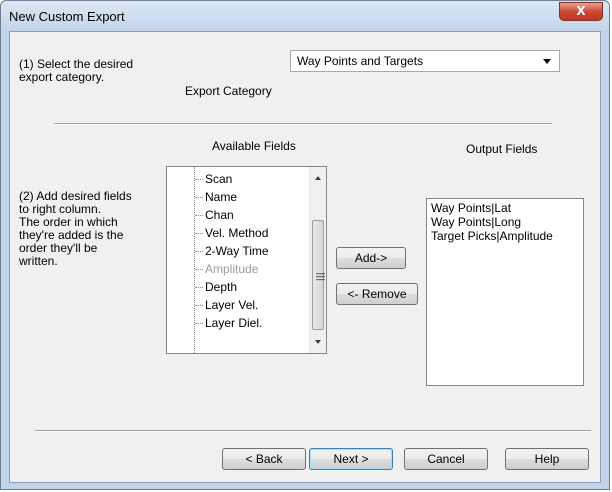 This screenshot has height=492, width=612. I want to click on available-fields-scrollbar: — — —, so click(317, 260).